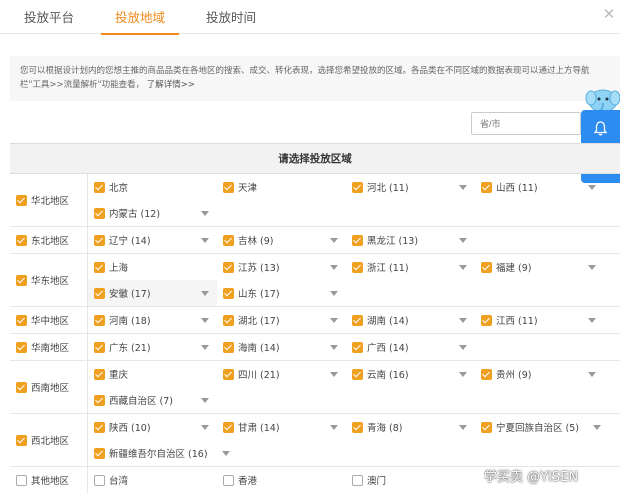 The height and width of the screenshot is (493, 620). What do you see at coordinates (539, 267) in the screenshot?
I see `province-checkbox: 福建 (9)` at bounding box center [539, 267].